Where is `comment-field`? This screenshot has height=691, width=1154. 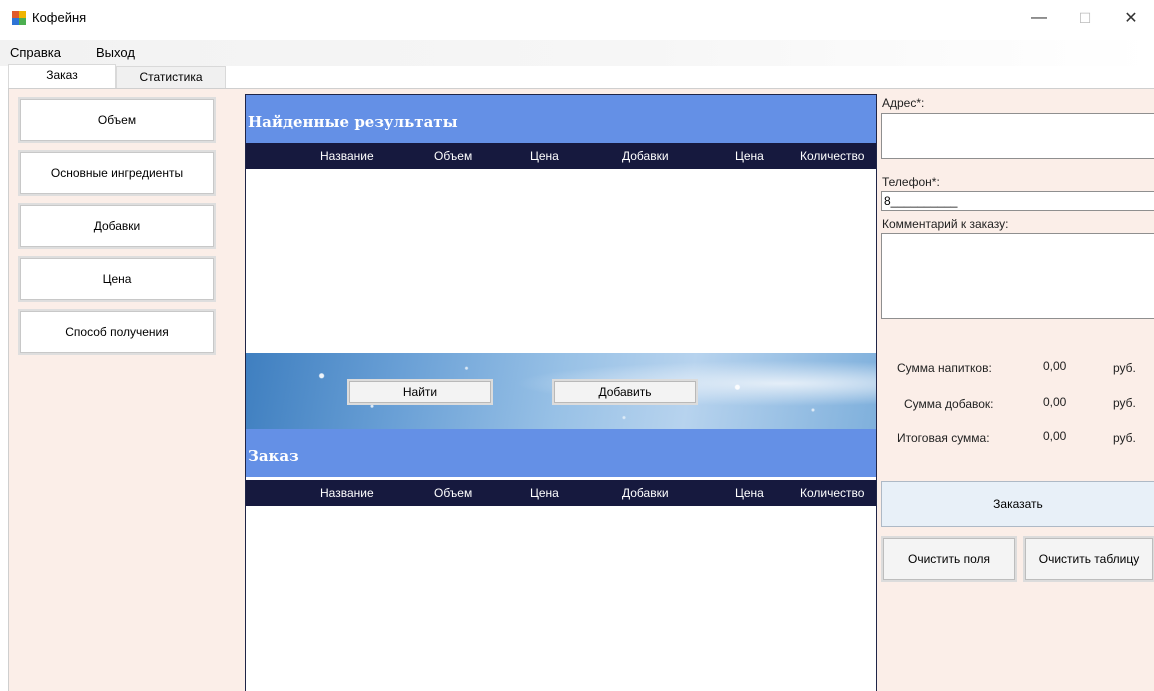 comment-field is located at coordinates (1017, 276).